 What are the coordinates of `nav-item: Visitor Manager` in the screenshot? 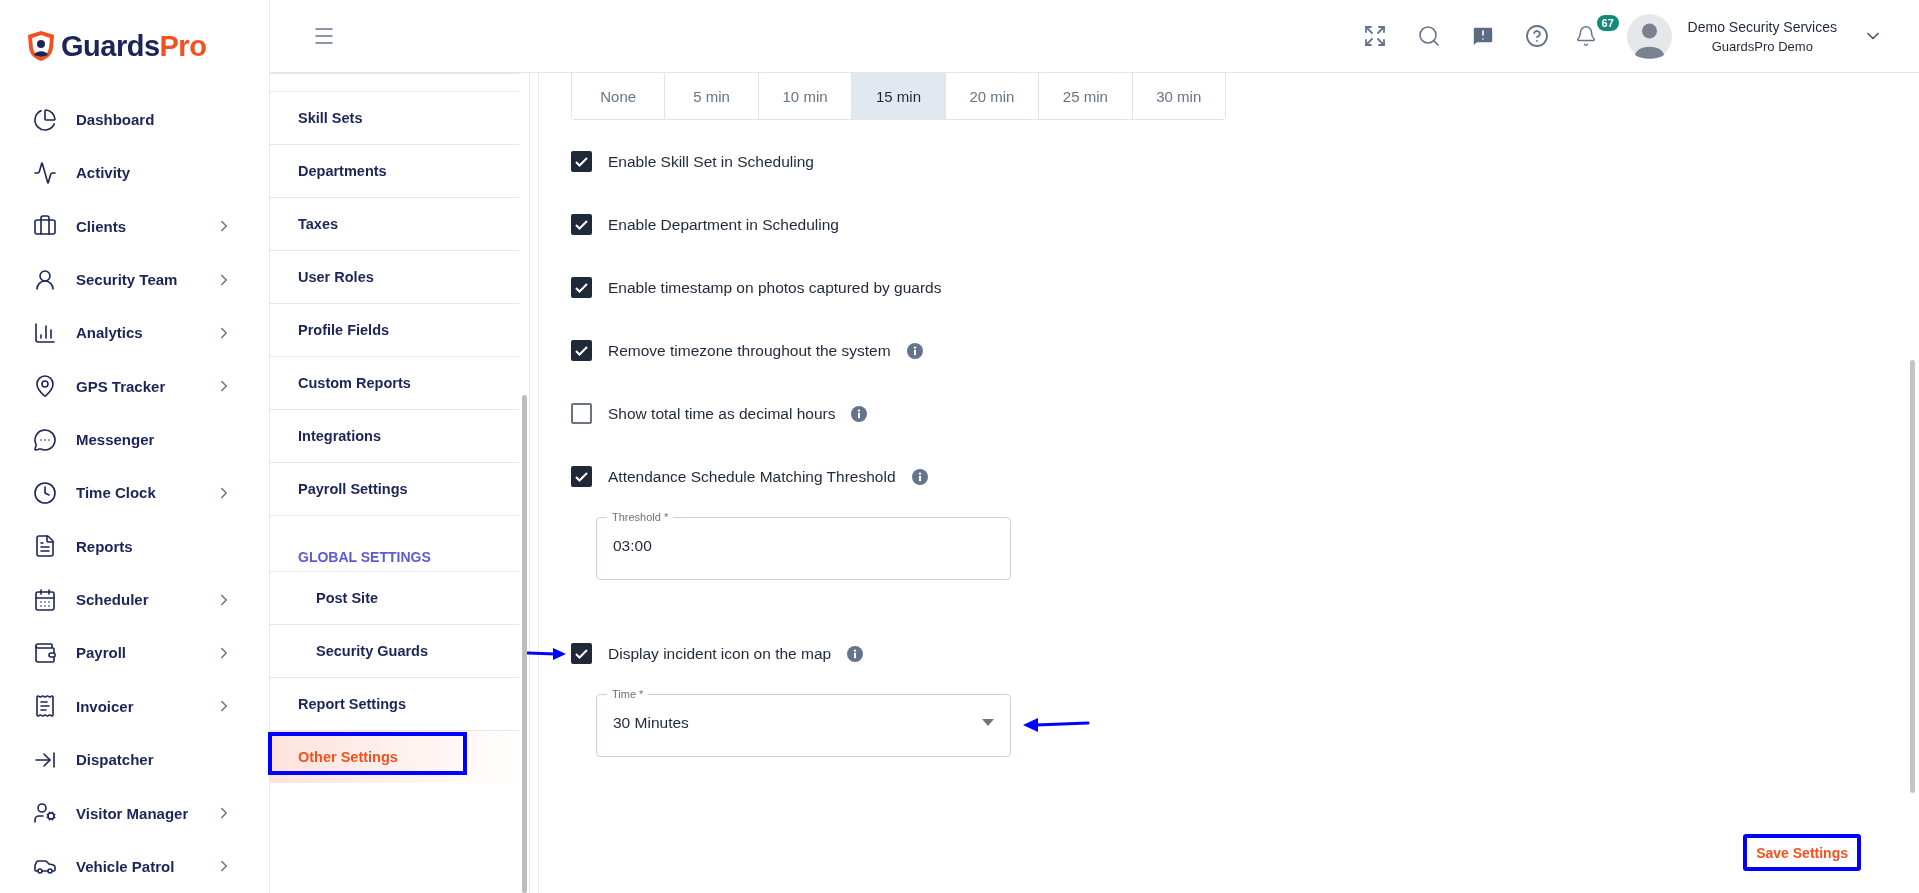 It's located at (134, 813).